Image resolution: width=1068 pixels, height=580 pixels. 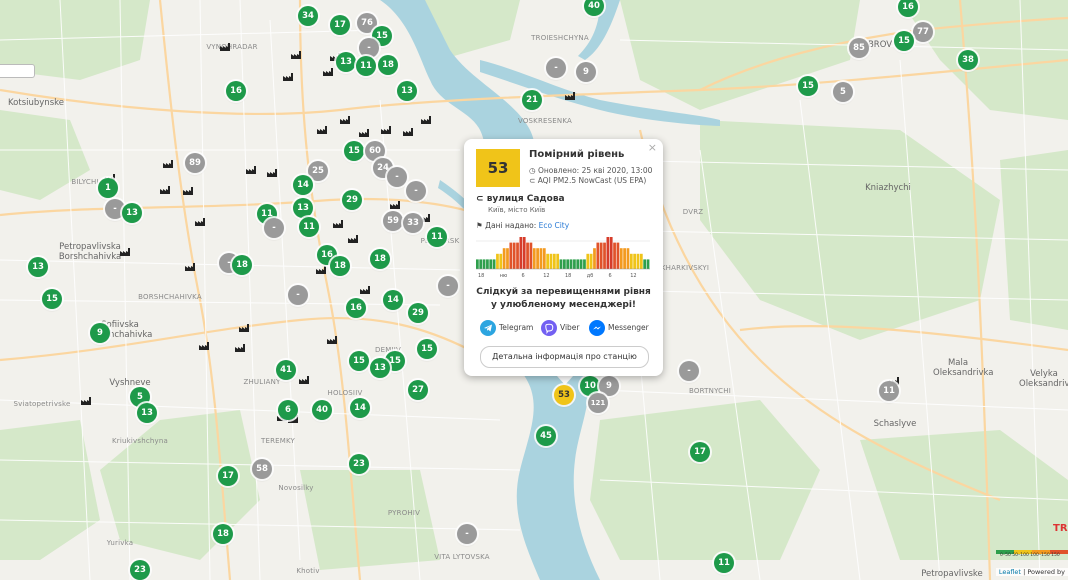 I want to click on station-marker: 6, so click(x=288, y=410).